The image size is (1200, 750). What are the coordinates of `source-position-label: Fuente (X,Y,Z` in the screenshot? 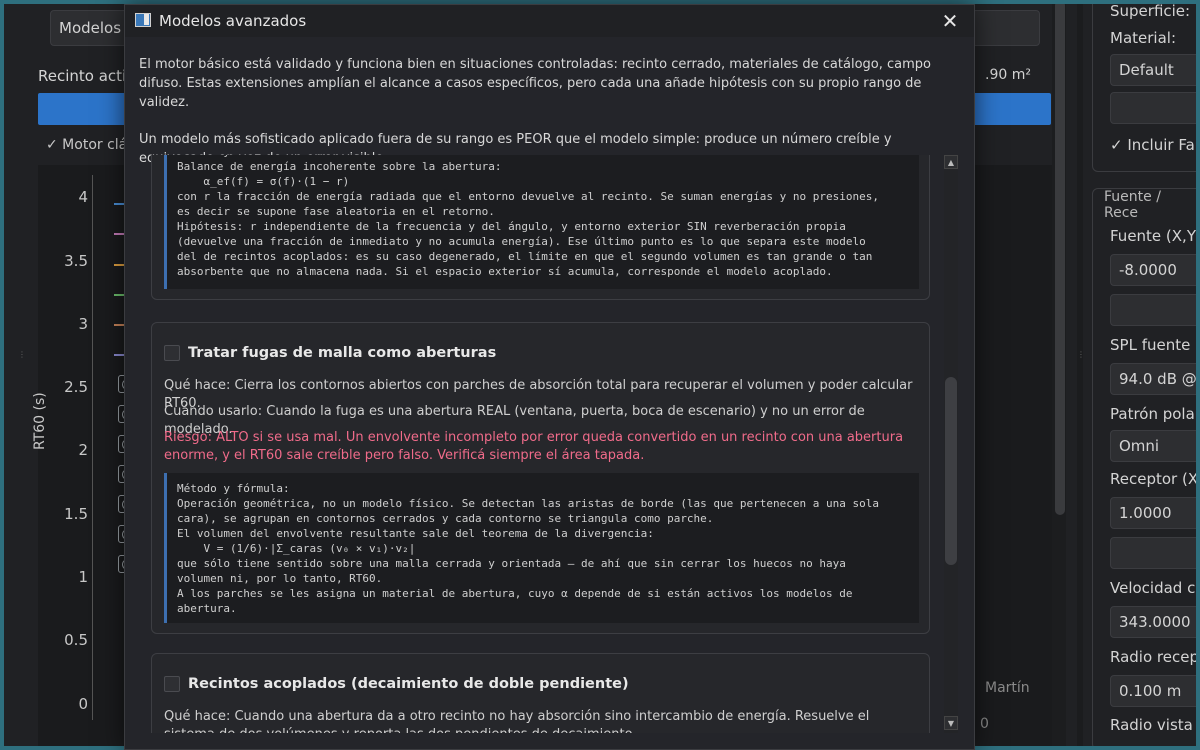 It's located at (1155, 236).